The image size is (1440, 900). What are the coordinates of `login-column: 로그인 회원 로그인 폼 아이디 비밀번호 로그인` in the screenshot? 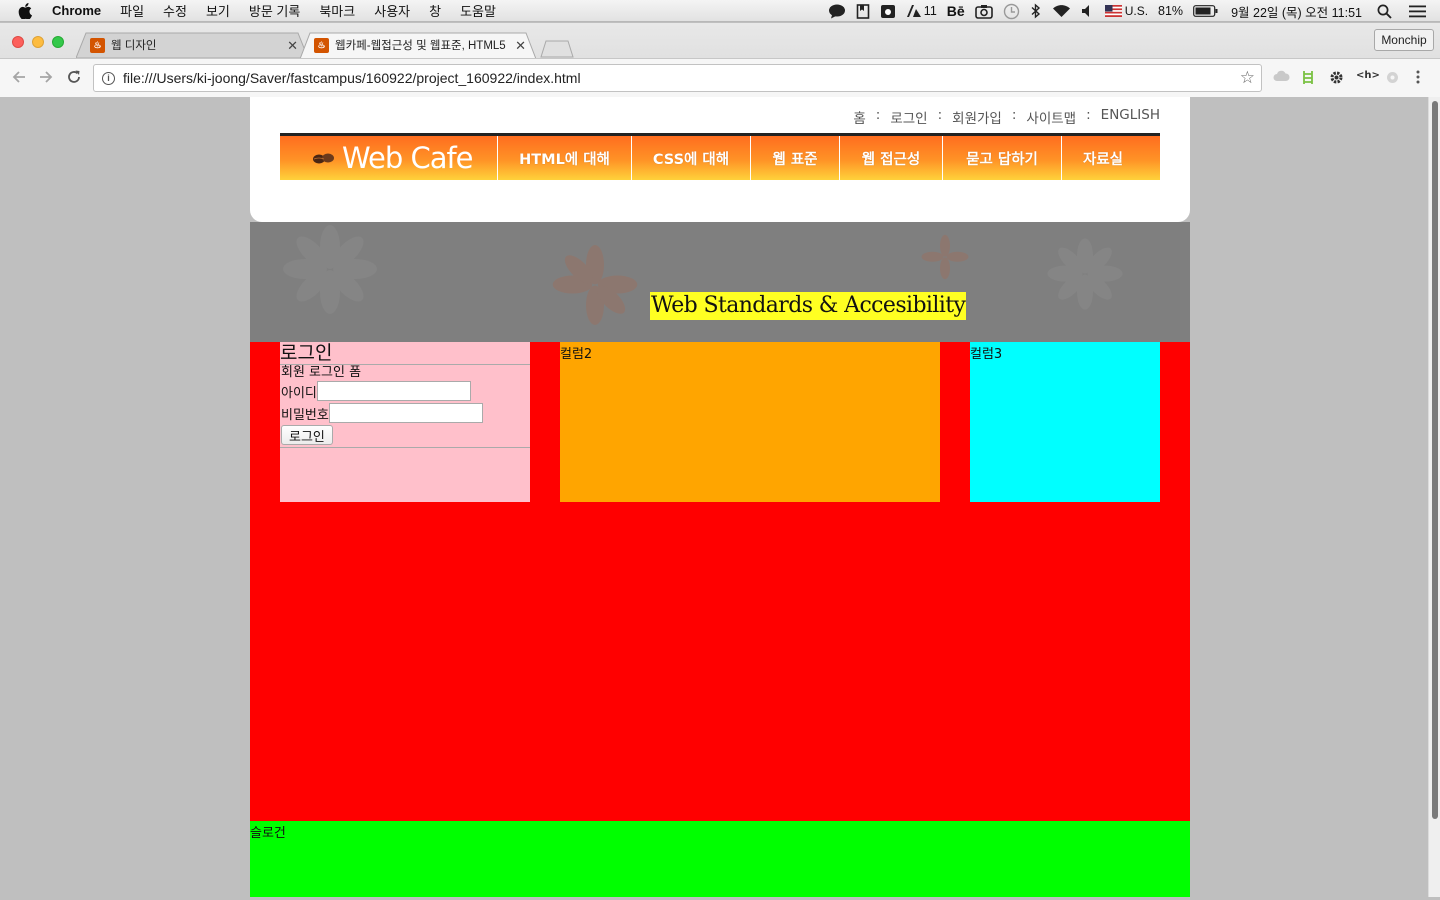 It's located at (405, 422).